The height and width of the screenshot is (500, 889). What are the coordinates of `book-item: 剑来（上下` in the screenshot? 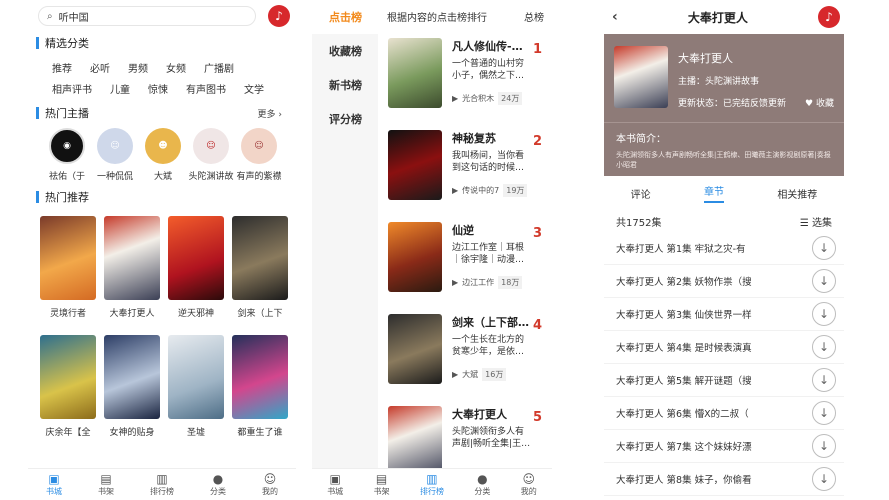 It's located at (260, 271).